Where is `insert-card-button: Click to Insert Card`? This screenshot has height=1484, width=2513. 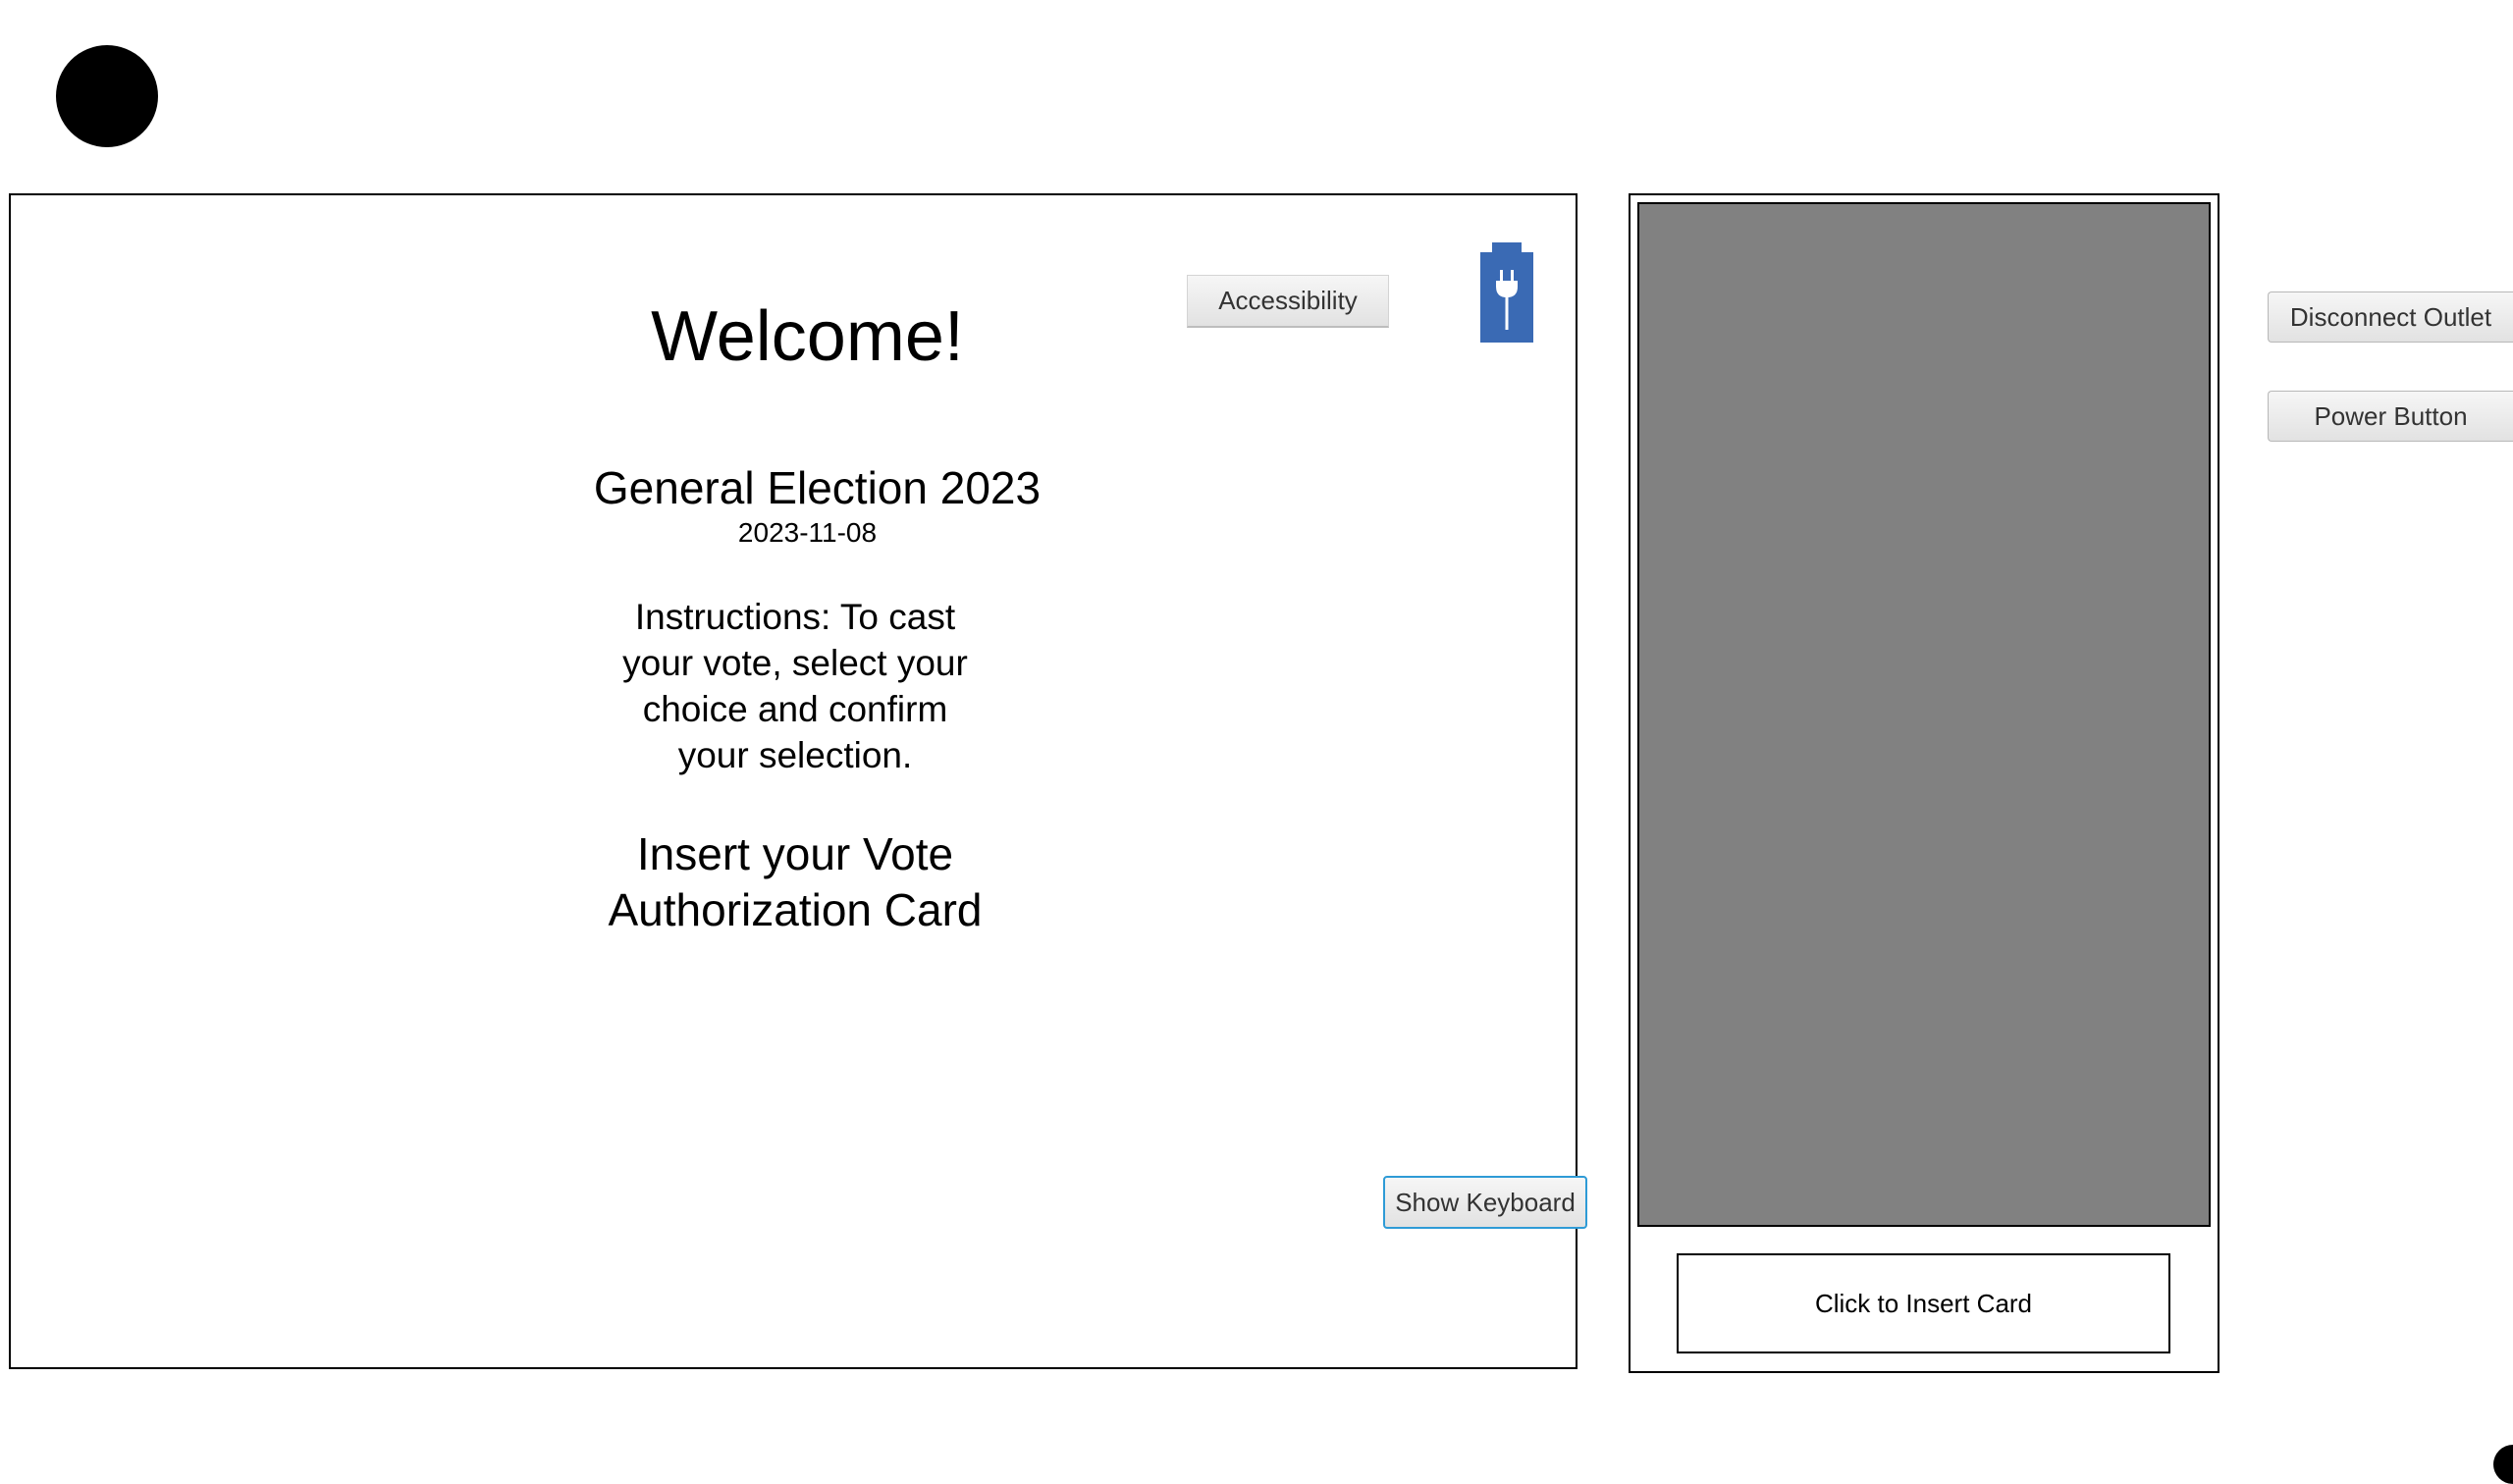 insert-card-button: Click to Insert Card is located at coordinates (1924, 1303).